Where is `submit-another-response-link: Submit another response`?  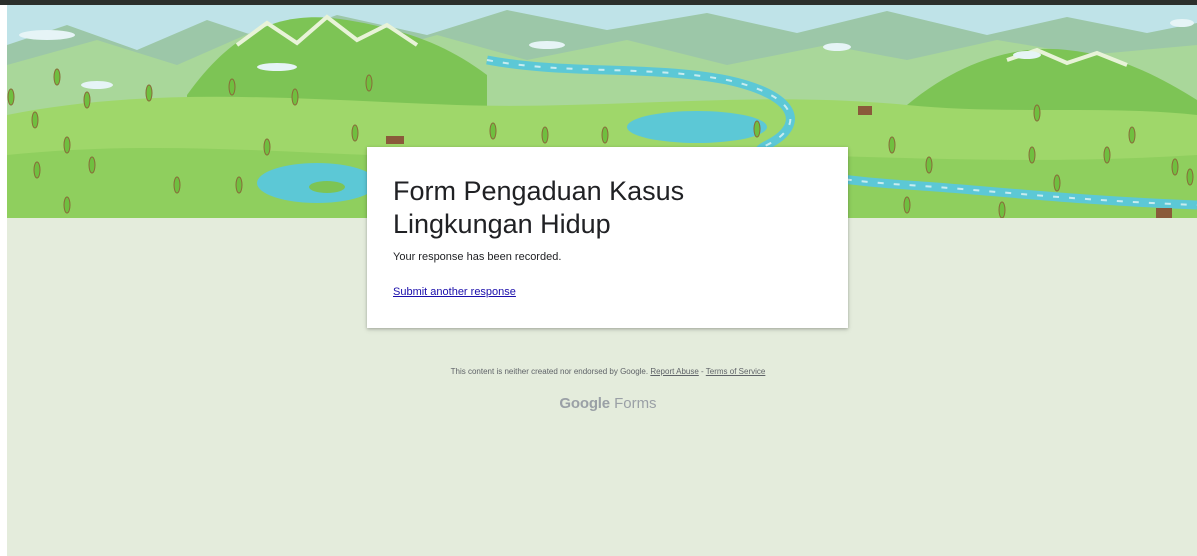
submit-another-response-link: Submit another response is located at coordinates (454, 292).